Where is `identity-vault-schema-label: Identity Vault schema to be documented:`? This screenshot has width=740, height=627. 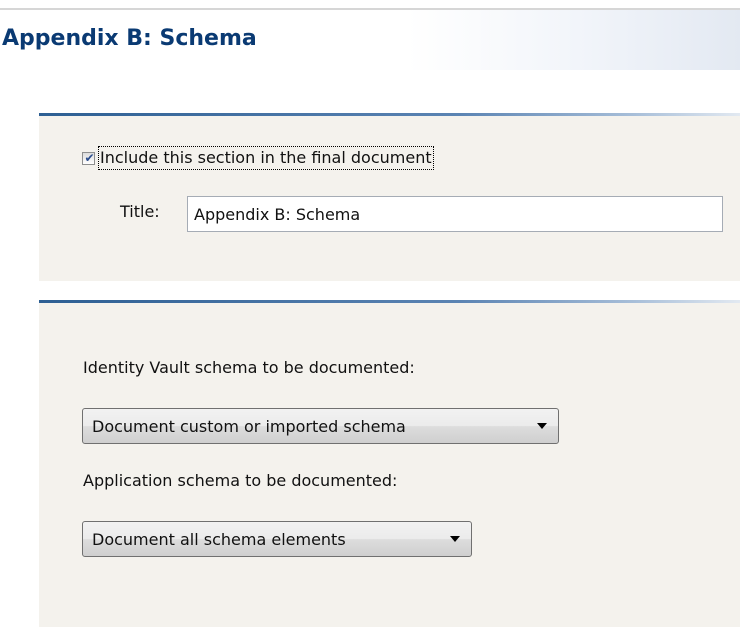 identity-vault-schema-label: Identity Vault schema to be documented: is located at coordinates (249, 367).